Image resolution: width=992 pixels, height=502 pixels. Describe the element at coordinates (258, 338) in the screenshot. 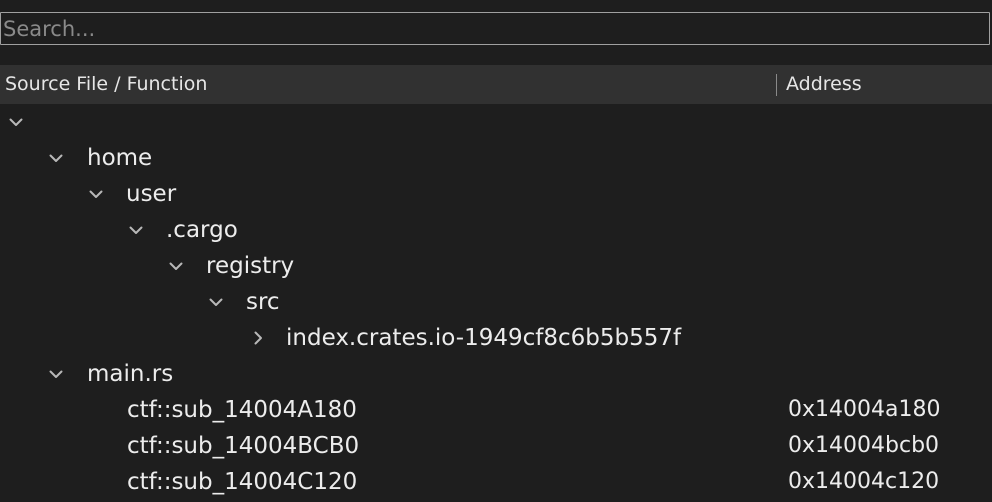

I see `chevron-right-icon` at that location.